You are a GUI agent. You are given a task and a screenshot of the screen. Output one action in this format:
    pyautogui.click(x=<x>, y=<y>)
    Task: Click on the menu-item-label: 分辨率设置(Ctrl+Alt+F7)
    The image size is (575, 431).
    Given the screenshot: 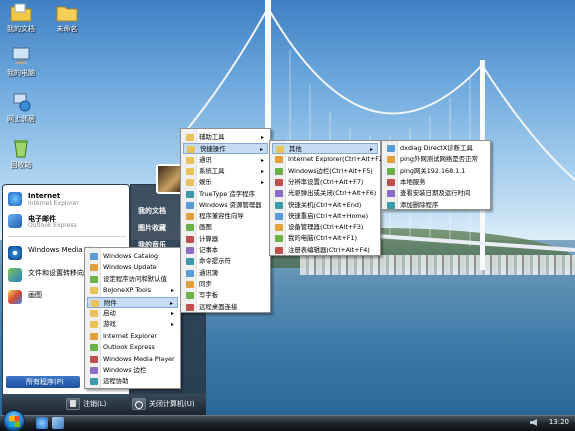 What is the action you would take?
    pyautogui.click(x=326, y=181)
    